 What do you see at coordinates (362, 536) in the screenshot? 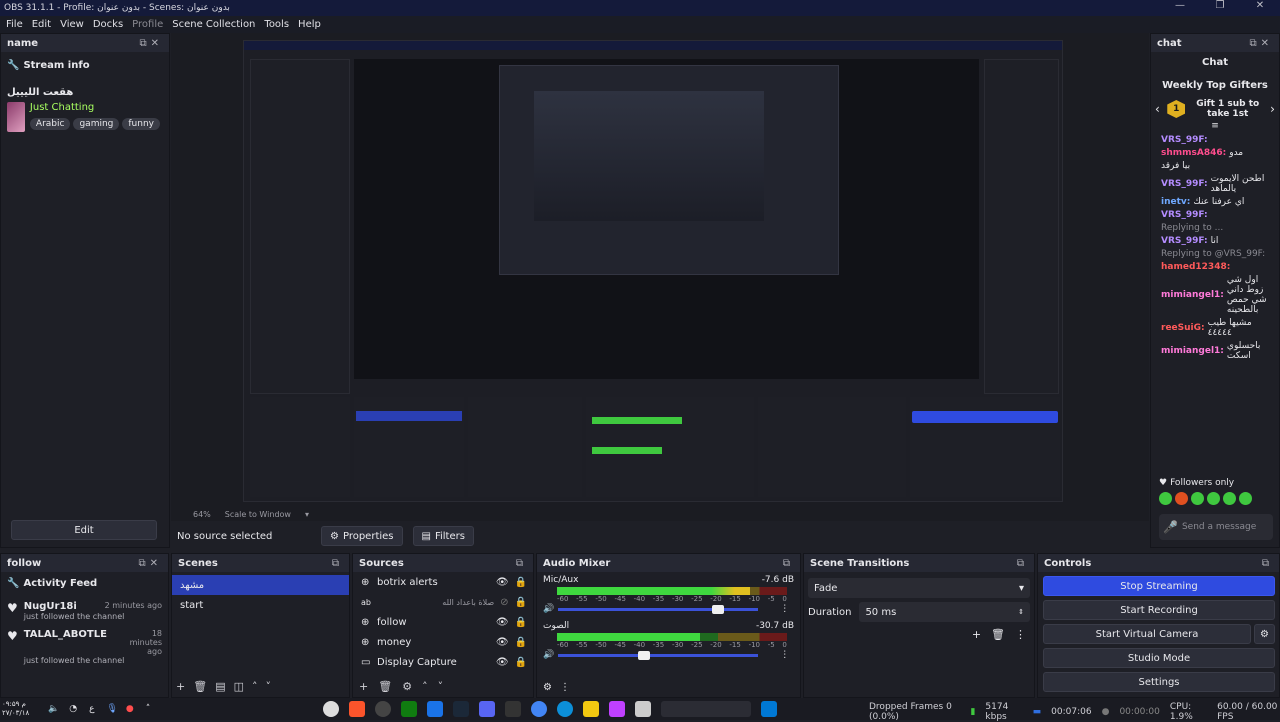
I see `properties-button: ⚙ Properties` at bounding box center [362, 536].